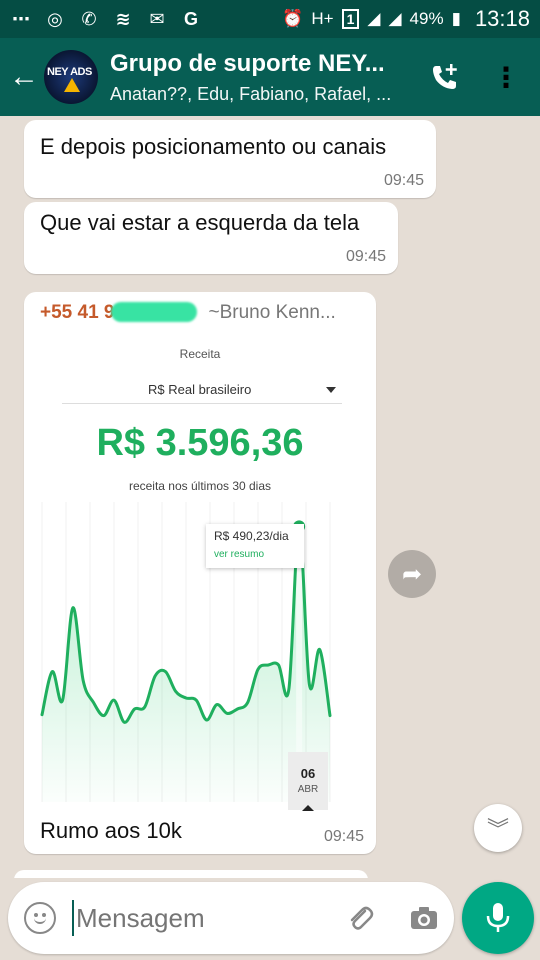 This screenshot has width=540, height=960. Describe the element at coordinates (72, 85) in the screenshot. I see `avatar-logo-triangle` at that location.